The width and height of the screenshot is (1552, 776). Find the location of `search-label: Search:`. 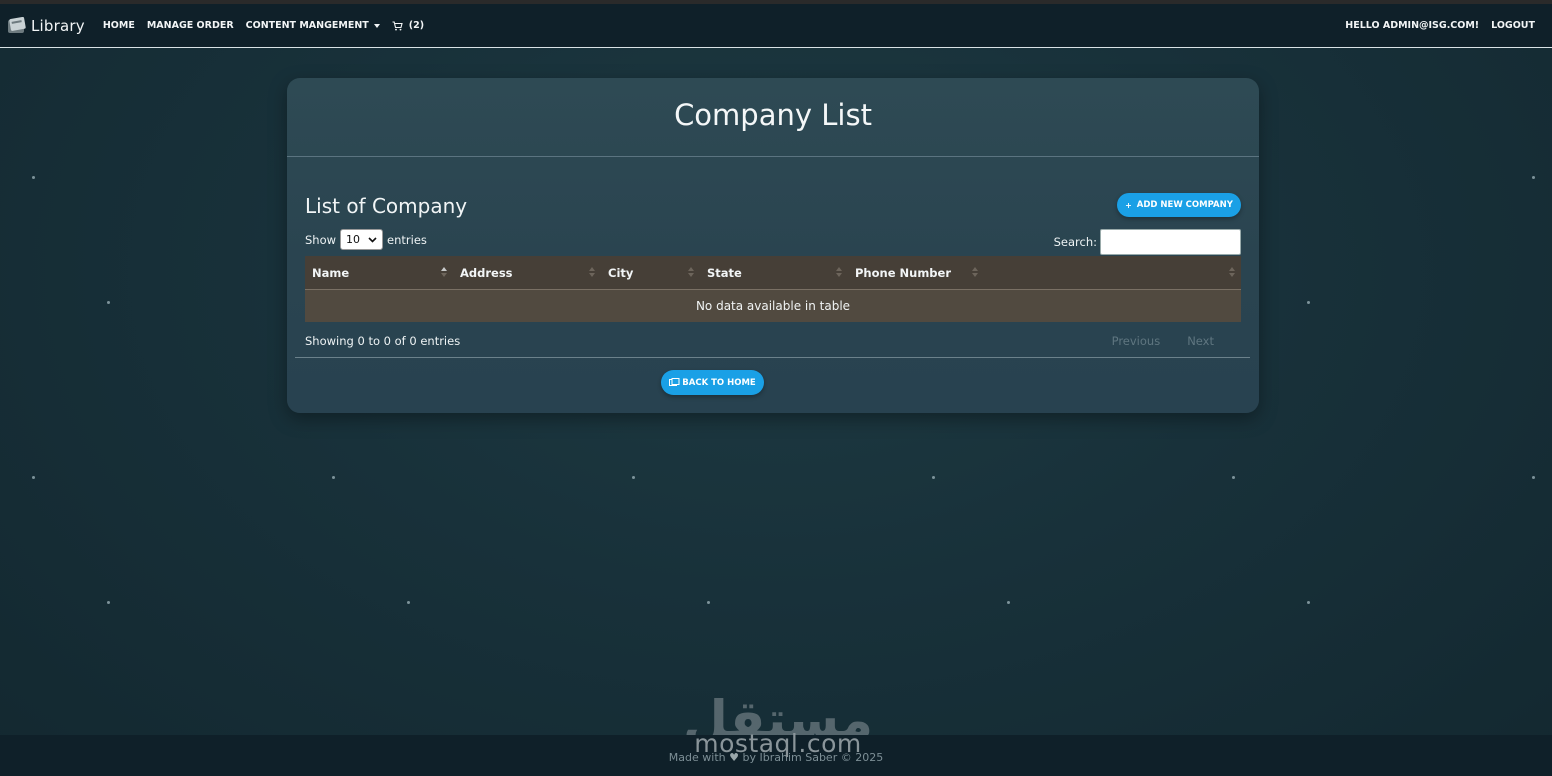

search-label: Search: is located at coordinates (1075, 242).